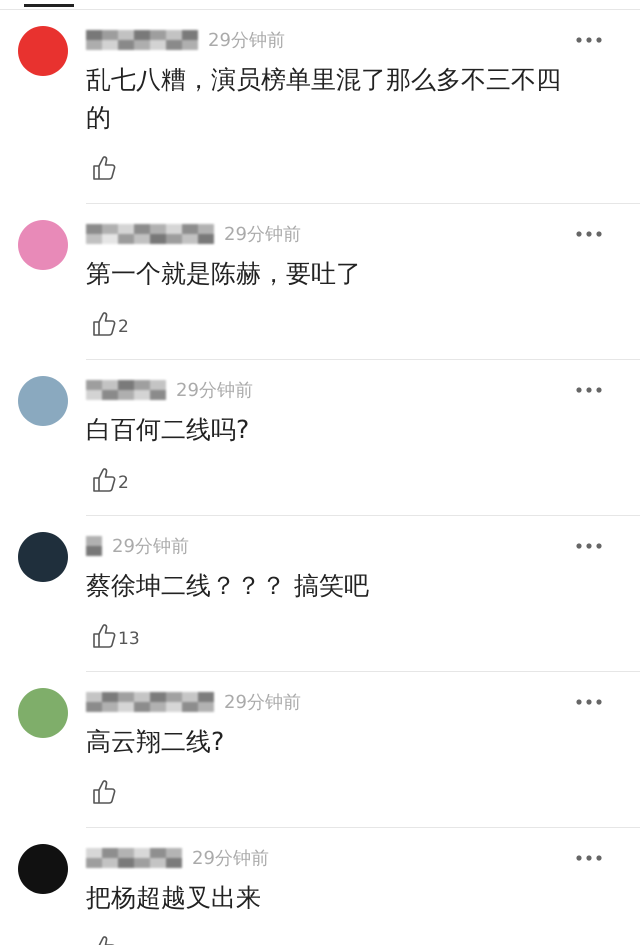  I want to click on comment-text: 把杨超越叉出来, so click(174, 898).